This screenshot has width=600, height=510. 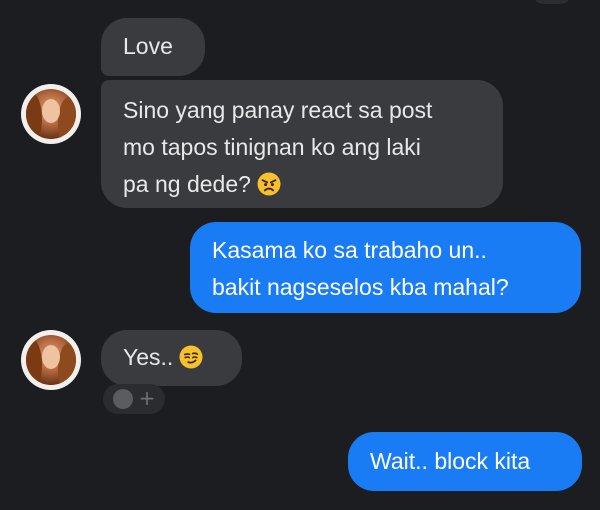 What do you see at coordinates (552, 2) in the screenshot?
I see `top-corner-element` at bounding box center [552, 2].